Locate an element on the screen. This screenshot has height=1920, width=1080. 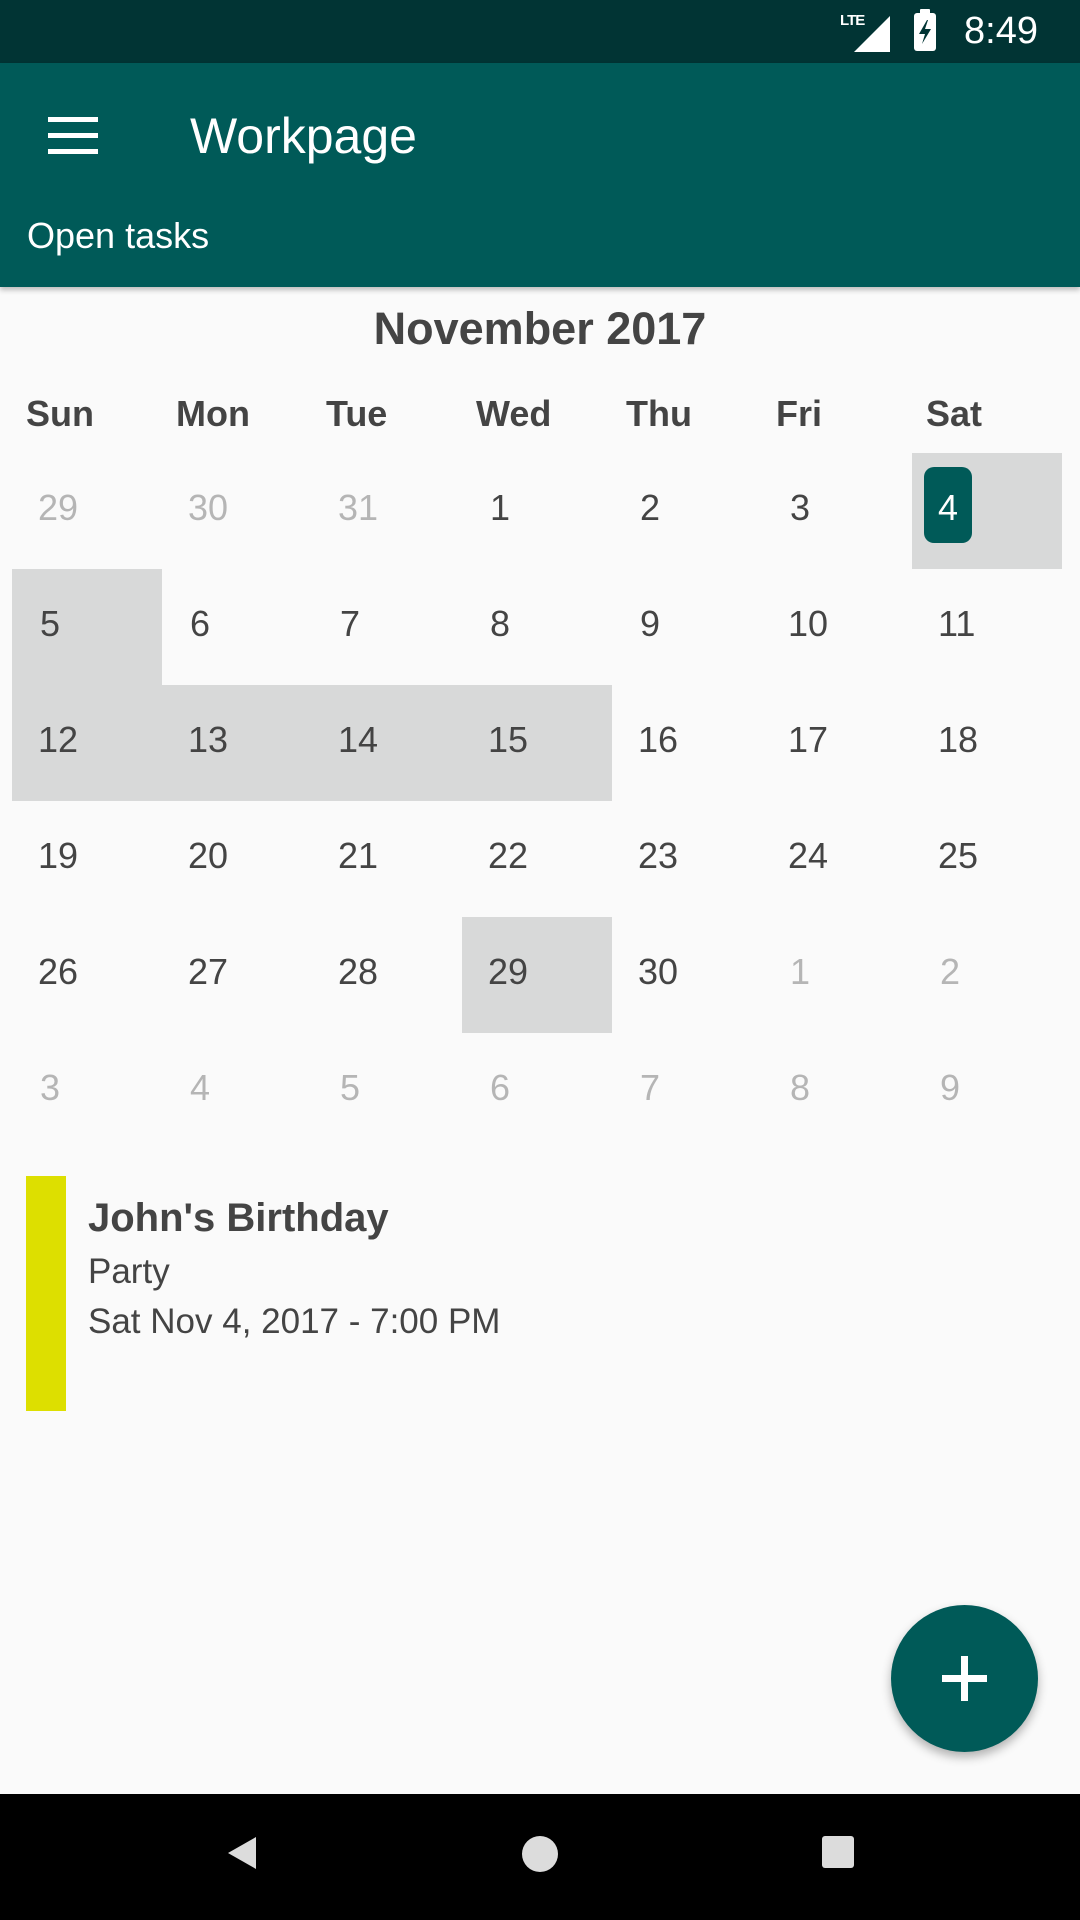
navigation-bar is located at coordinates (540, 1857).